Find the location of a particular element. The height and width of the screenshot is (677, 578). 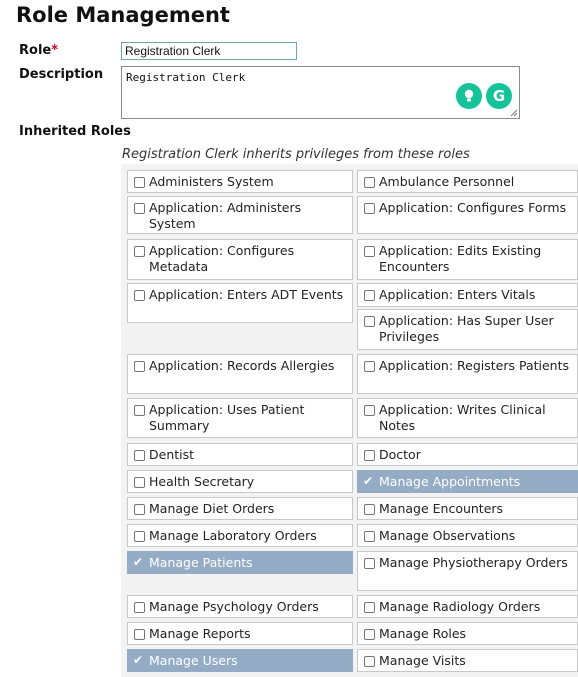

role-checkbox-item: Application: Has Super User Privileges is located at coordinates (467, 329).